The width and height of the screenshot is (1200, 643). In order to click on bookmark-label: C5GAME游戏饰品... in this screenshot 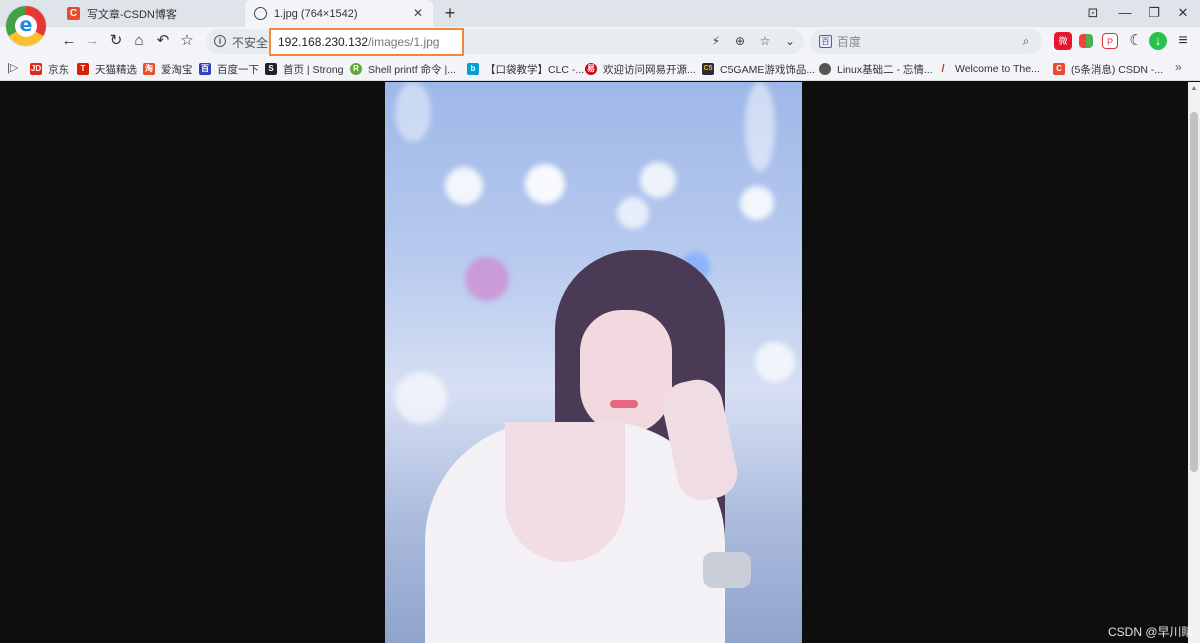, I will do `click(768, 69)`.